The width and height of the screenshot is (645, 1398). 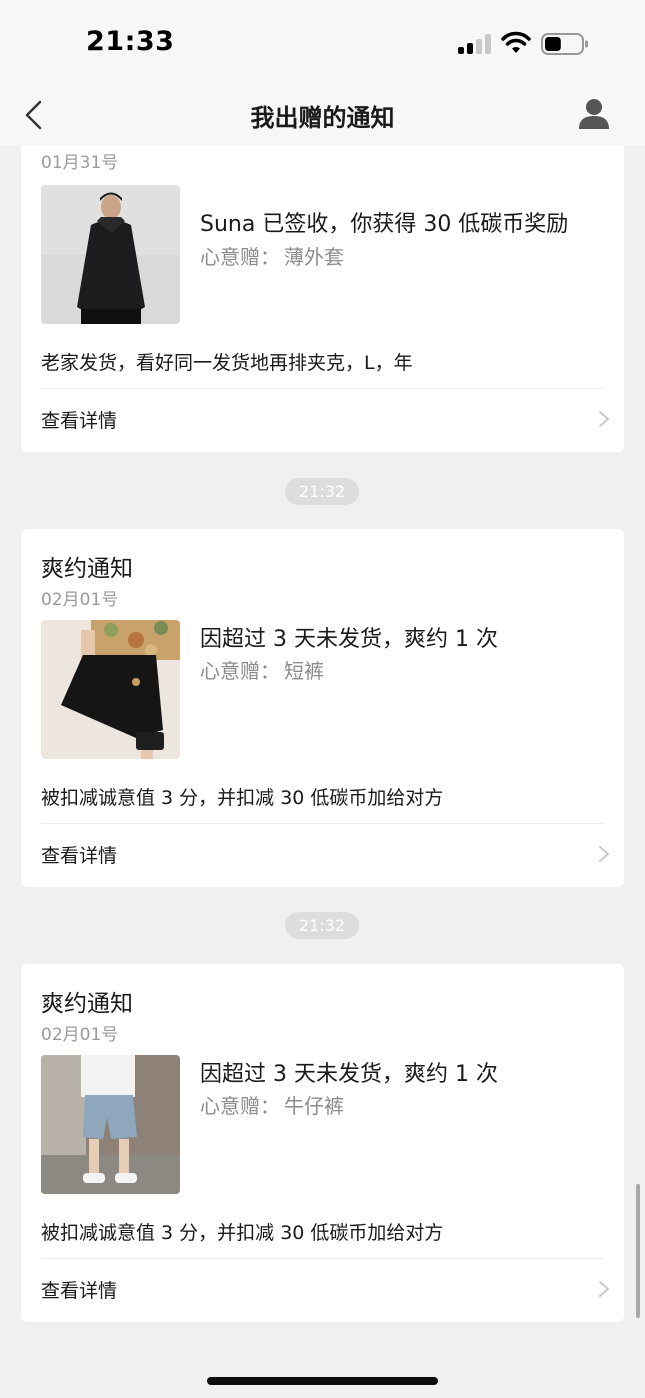 I want to click on cellular-signal-icon, so click(x=475, y=44).